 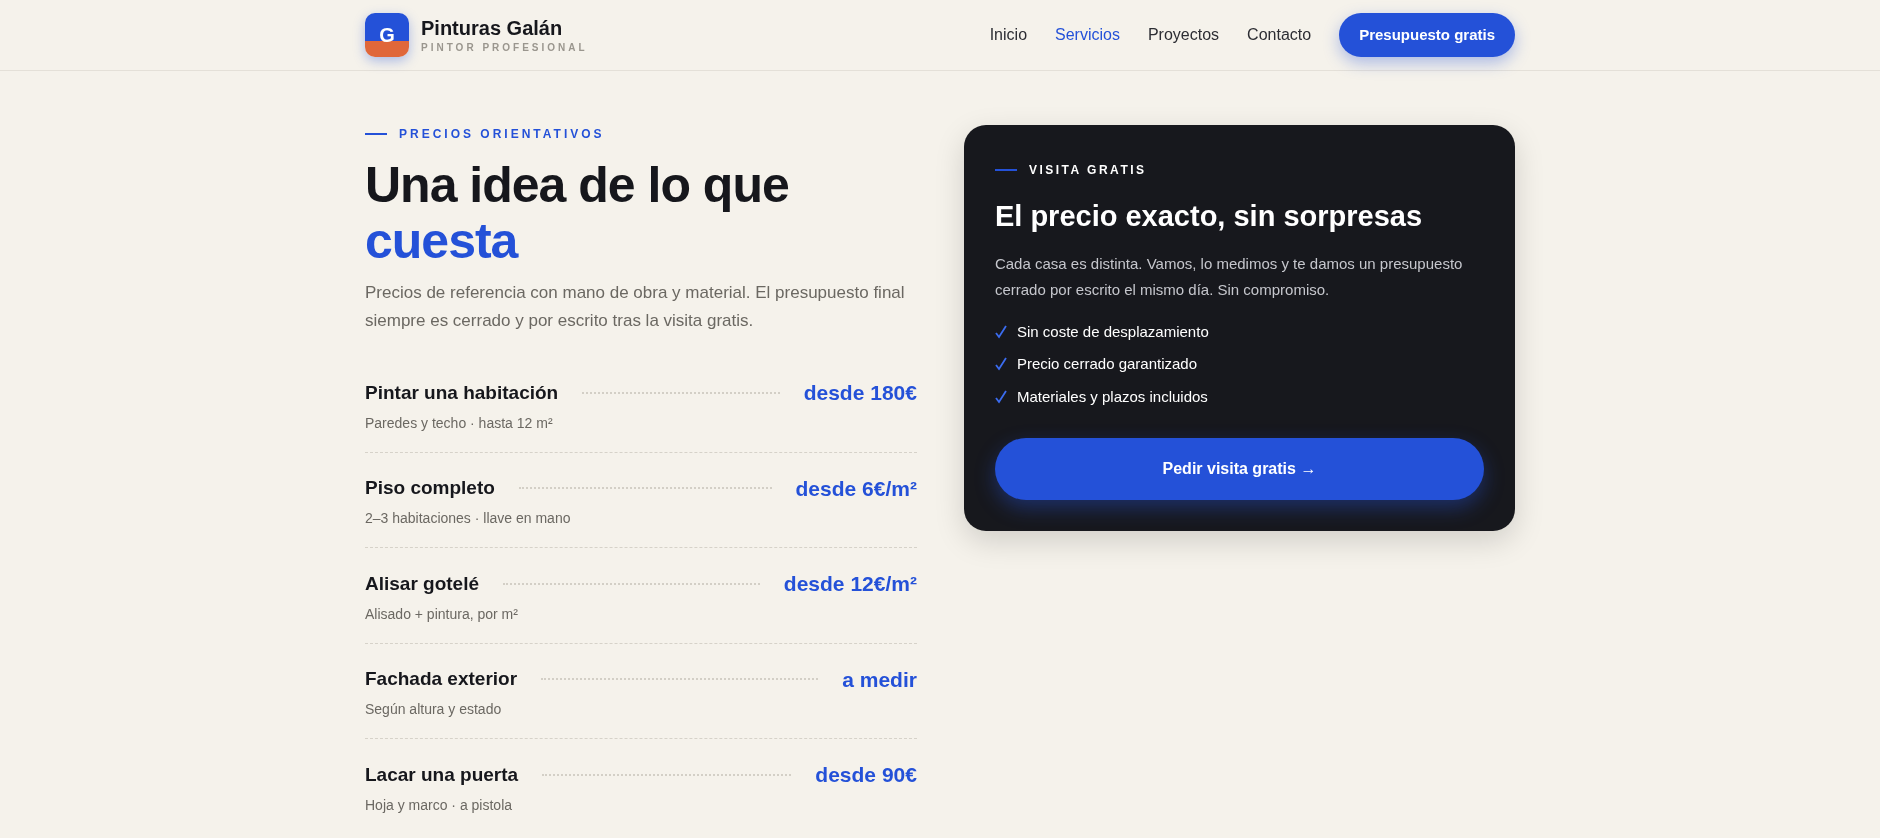 What do you see at coordinates (1279, 35) in the screenshot?
I see `nav-link: Contacto` at bounding box center [1279, 35].